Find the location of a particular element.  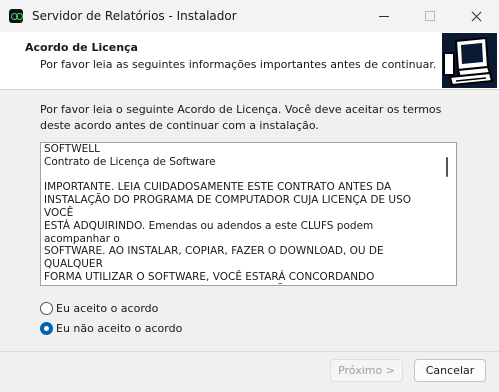

accept-label: Eu aceito o acordo is located at coordinates (107, 308).